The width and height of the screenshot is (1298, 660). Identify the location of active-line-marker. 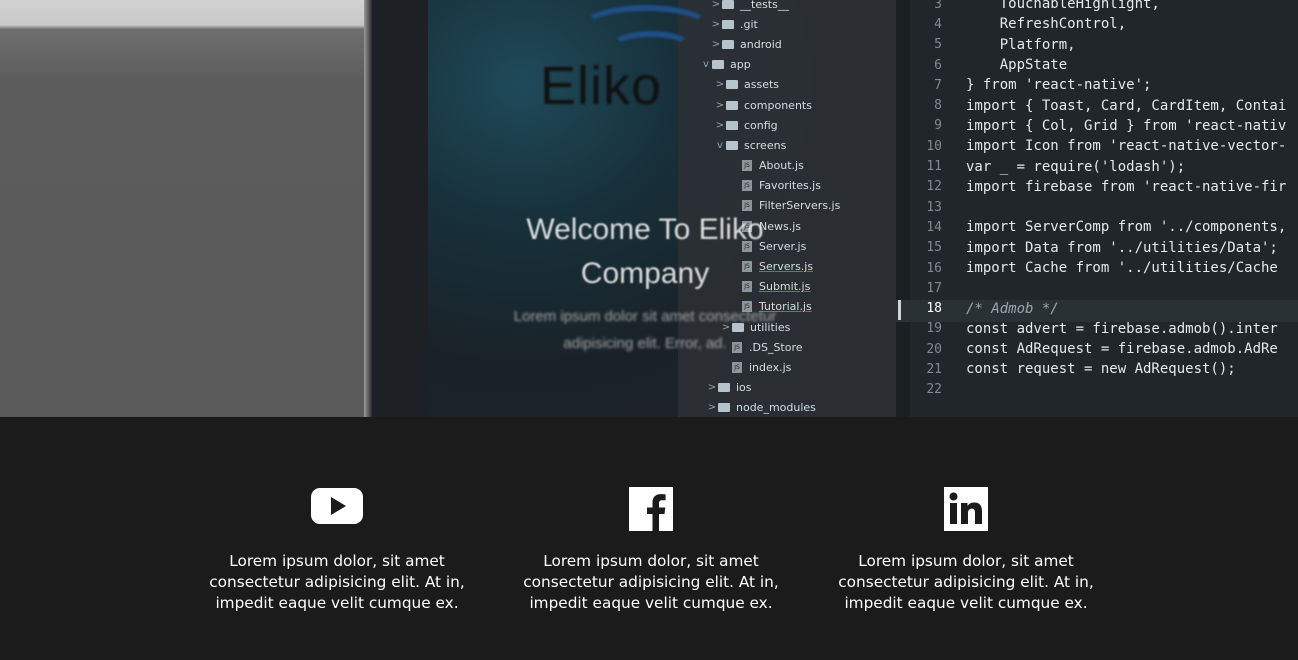
(899, 310).